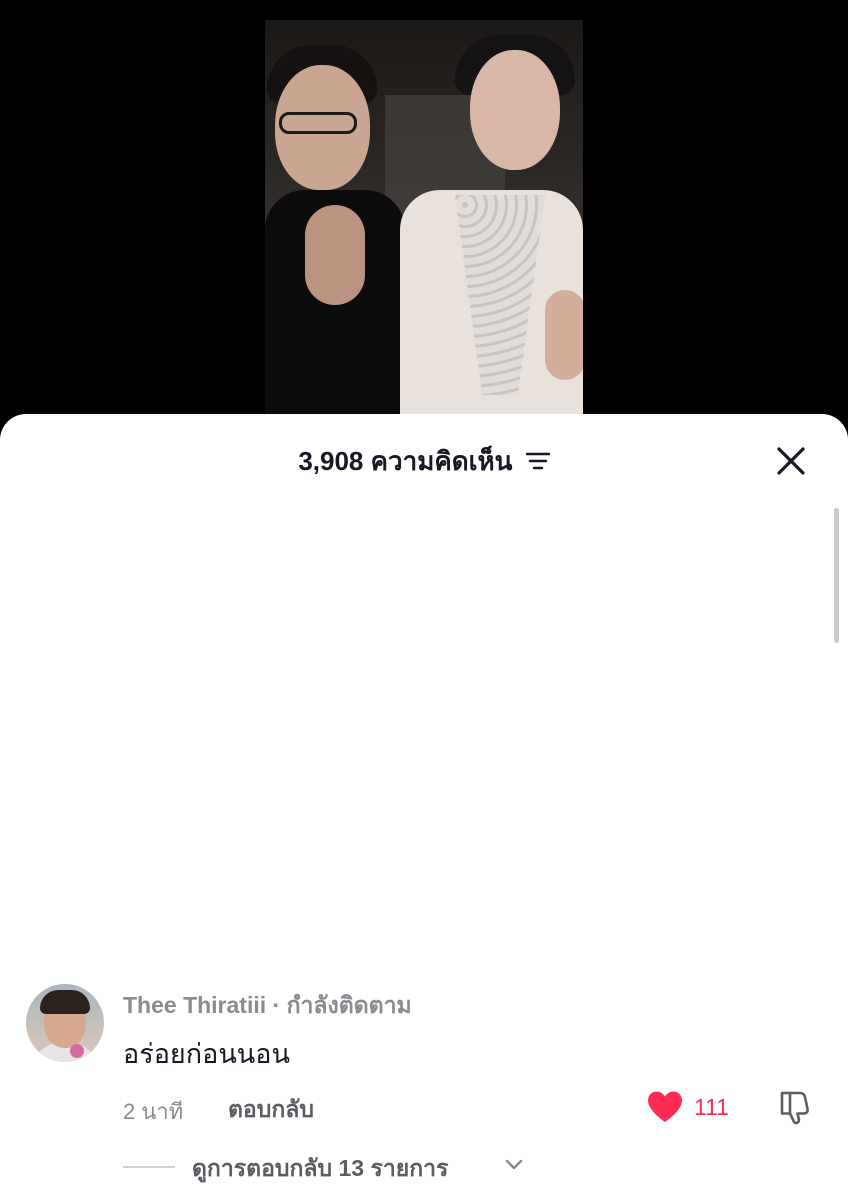 The width and height of the screenshot is (848, 1200). Describe the element at coordinates (791, 461) in the screenshot. I see `close-icon` at that location.